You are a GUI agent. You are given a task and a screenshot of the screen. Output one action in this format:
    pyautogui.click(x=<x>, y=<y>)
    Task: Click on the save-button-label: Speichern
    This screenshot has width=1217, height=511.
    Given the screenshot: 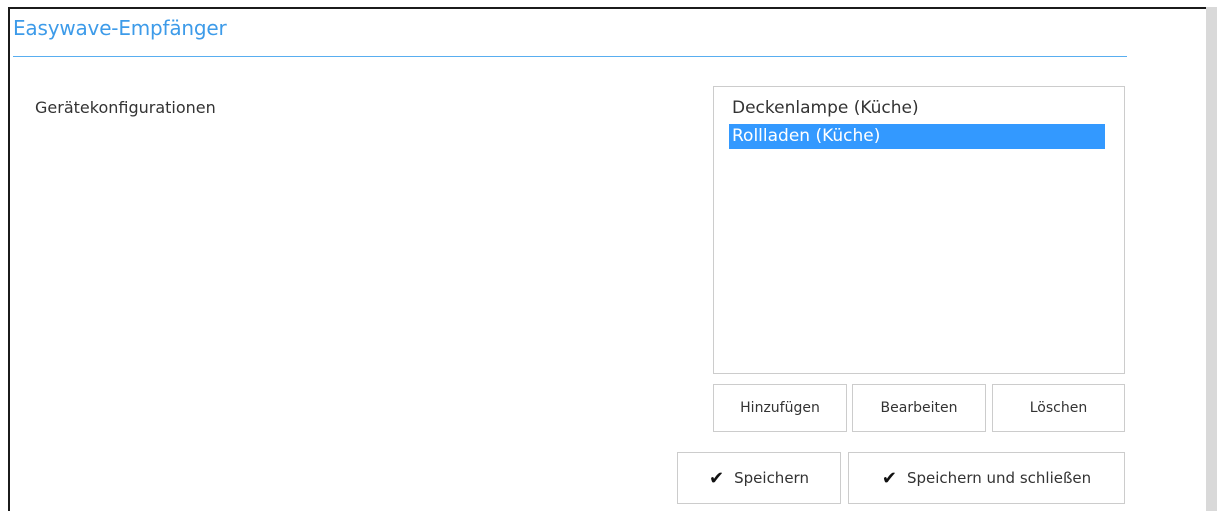 What is the action you would take?
    pyautogui.click(x=771, y=478)
    